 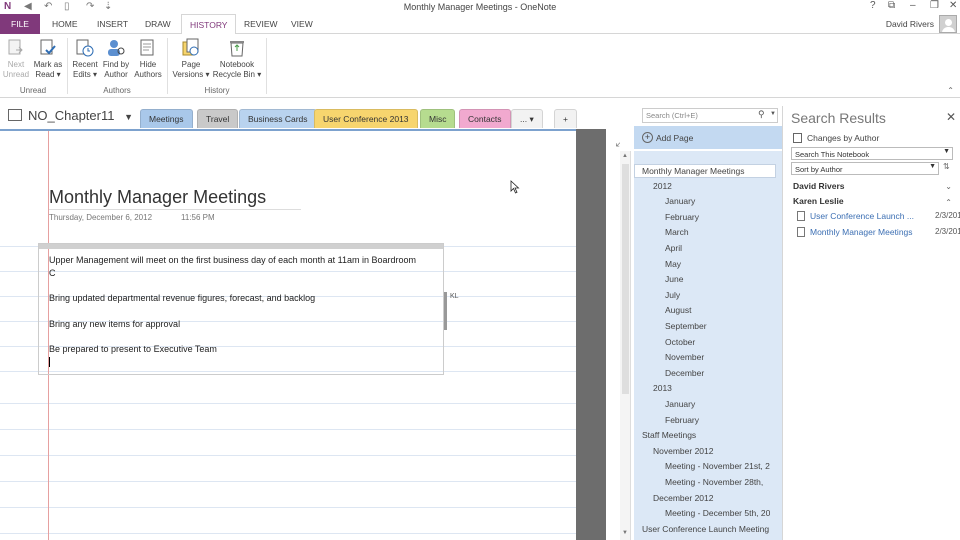 I want to click on author-group-karen: Karen Leslie, so click(x=818, y=201).